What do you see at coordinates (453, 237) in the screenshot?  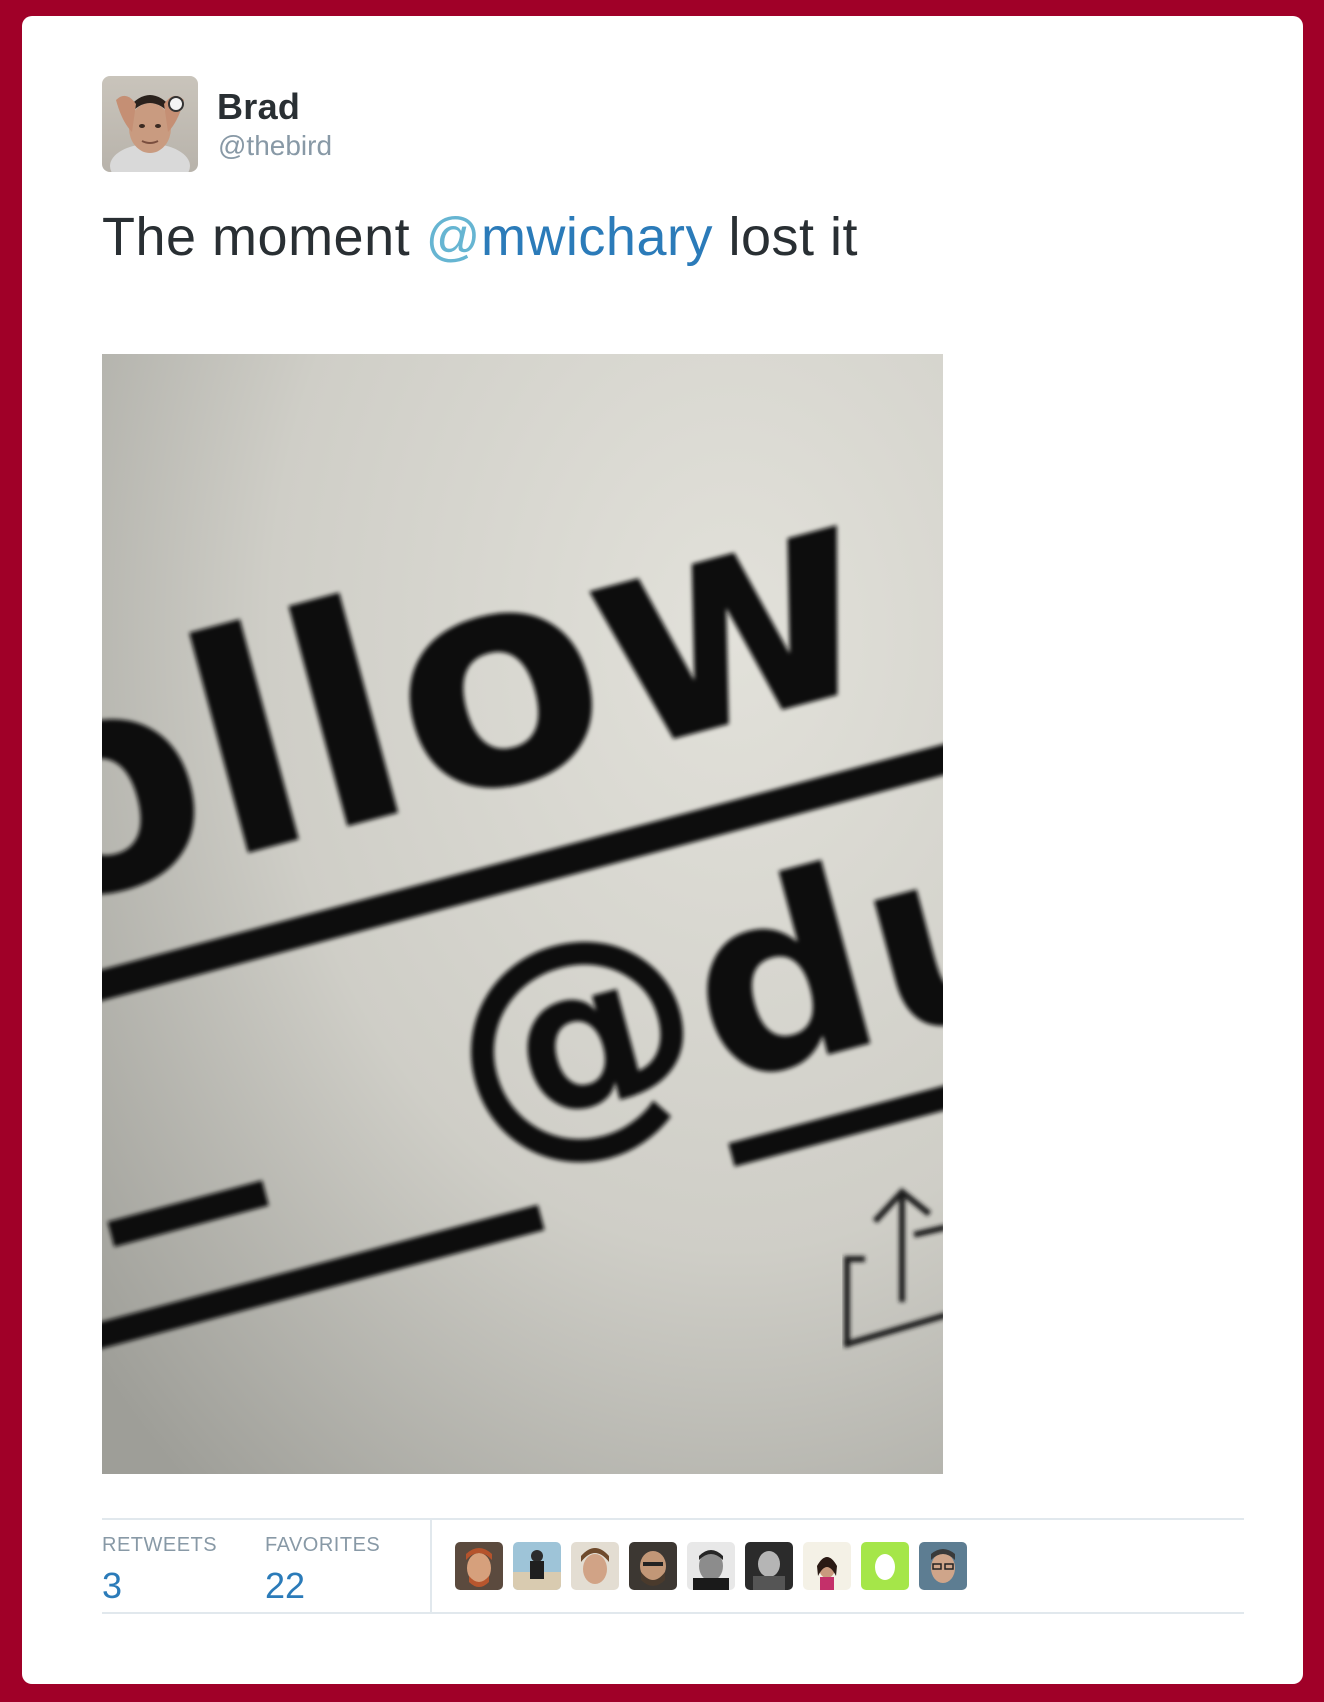 I see `mention-at-symbol: @` at bounding box center [453, 237].